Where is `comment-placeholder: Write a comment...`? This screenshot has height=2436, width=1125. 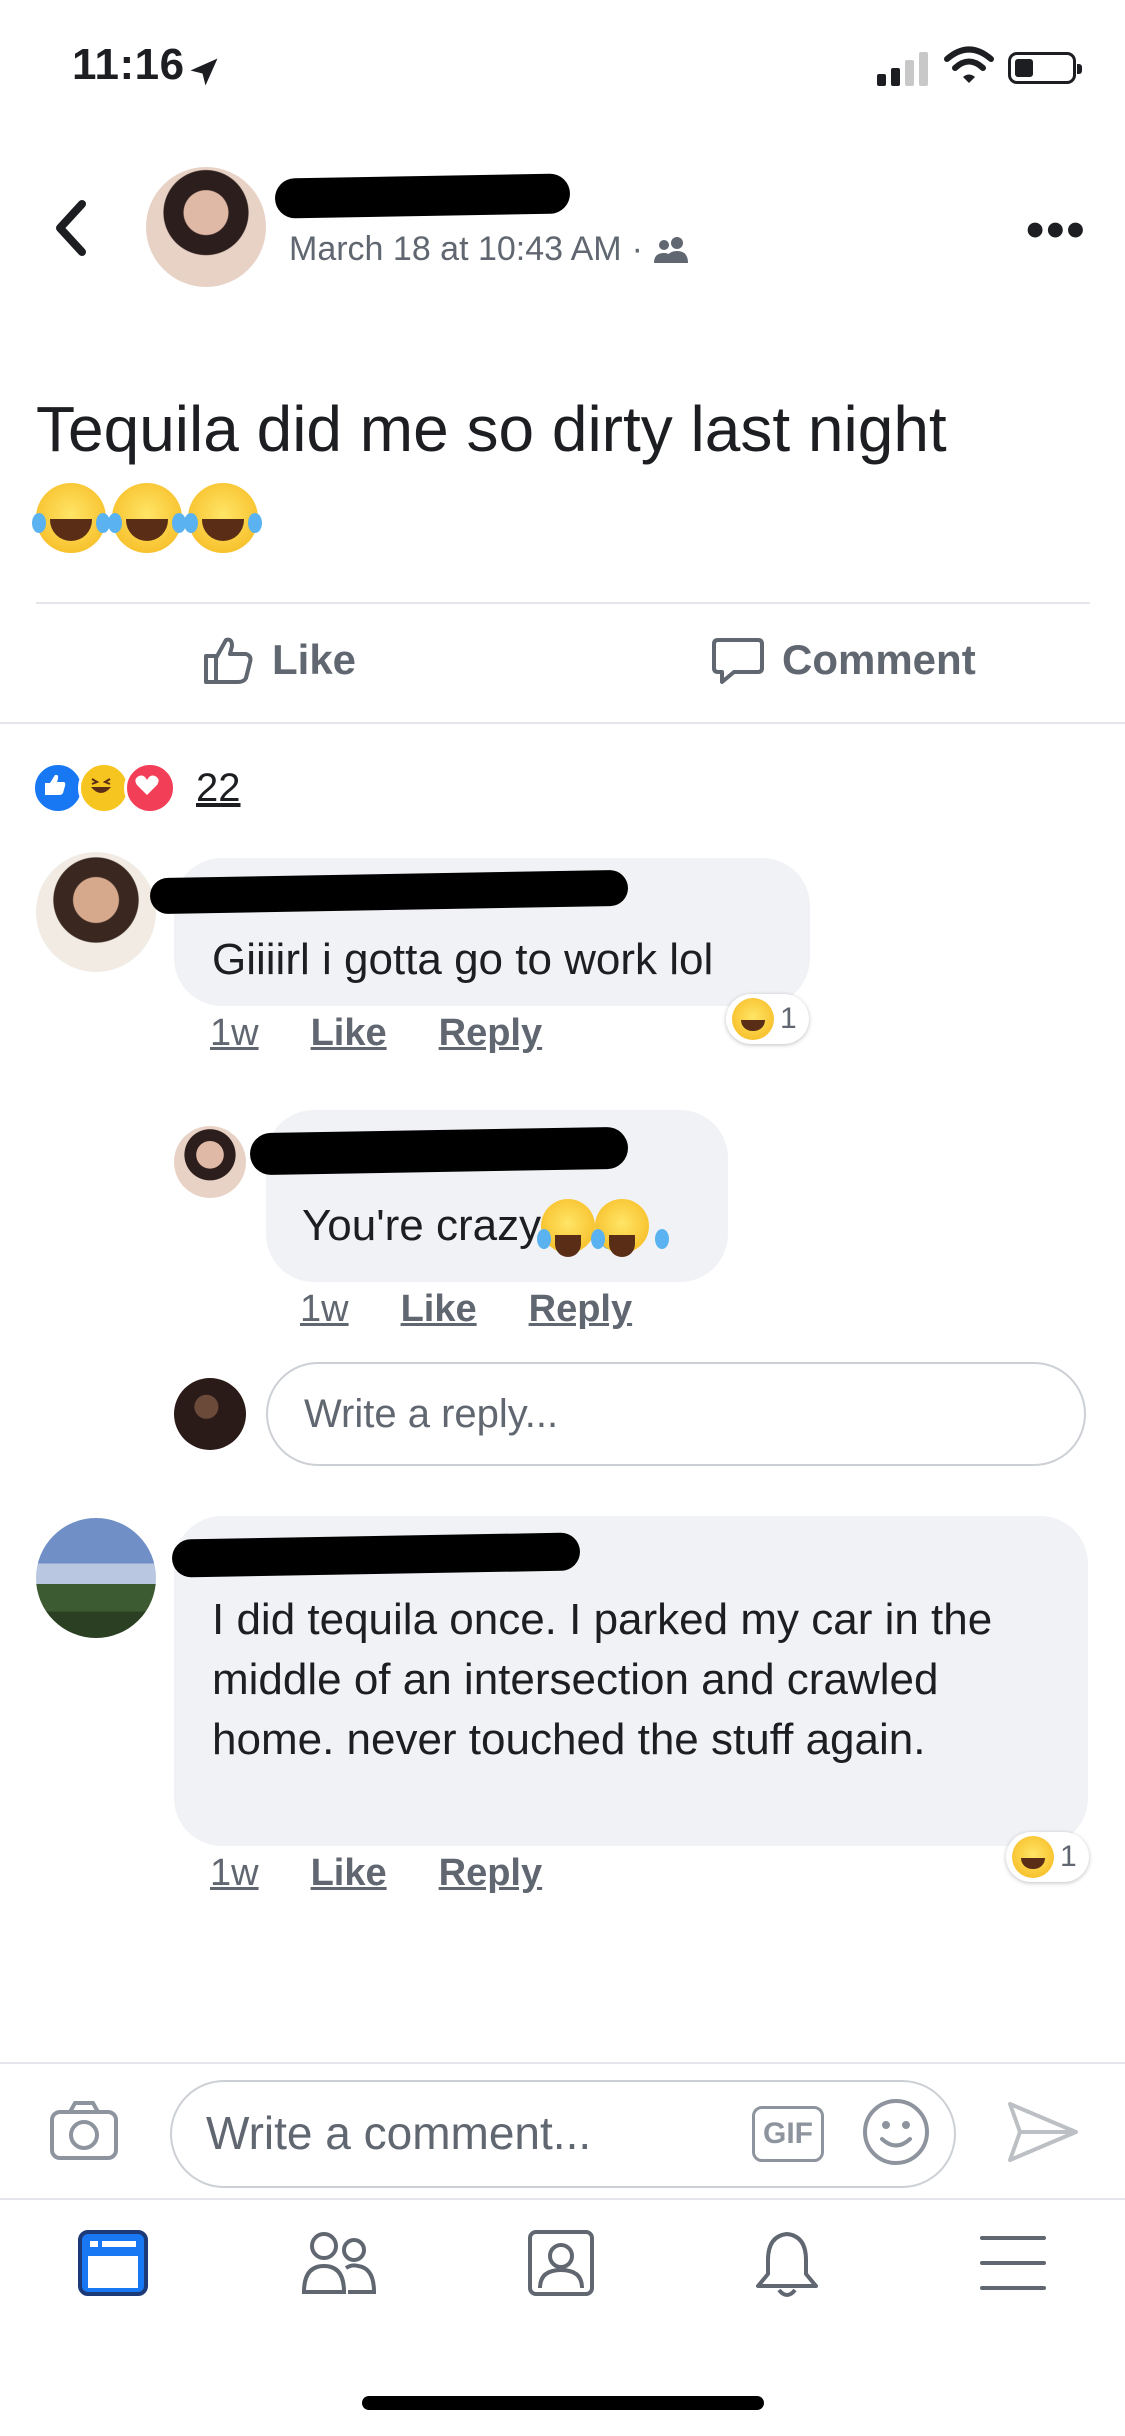 comment-placeholder: Write a comment... is located at coordinates (399, 2133).